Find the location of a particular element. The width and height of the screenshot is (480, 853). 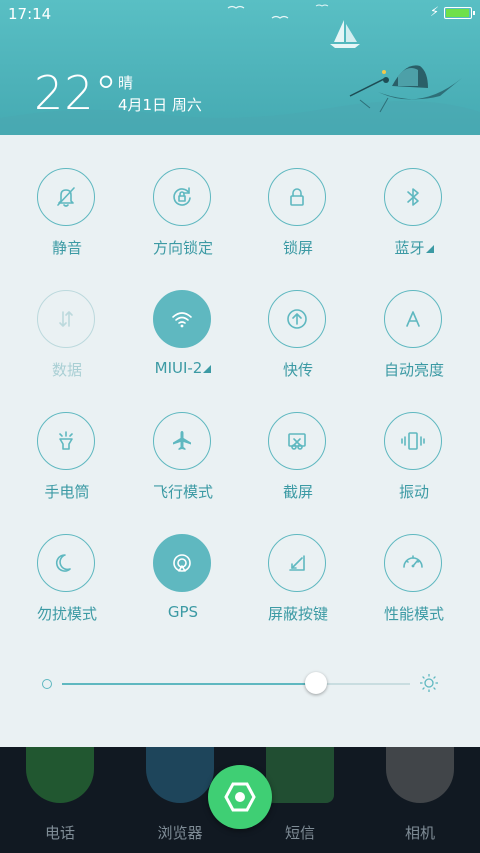

airplane-icon is located at coordinates (182, 440).